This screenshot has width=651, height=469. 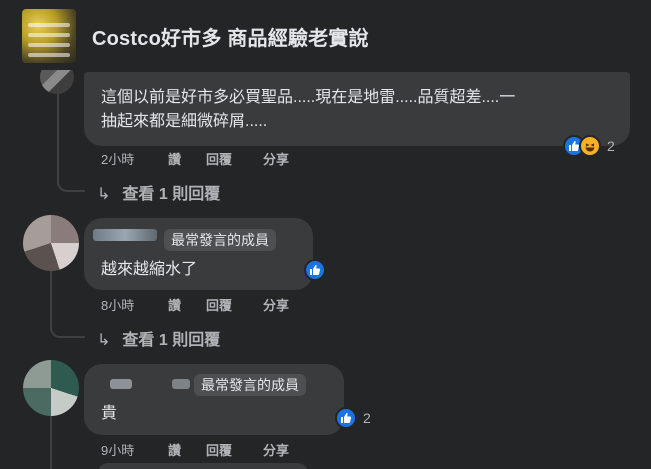 What do you see at coordinates (117, 449) in the screenshot?
I see `comment-time: 9小時` at bounding box center [117, 449].